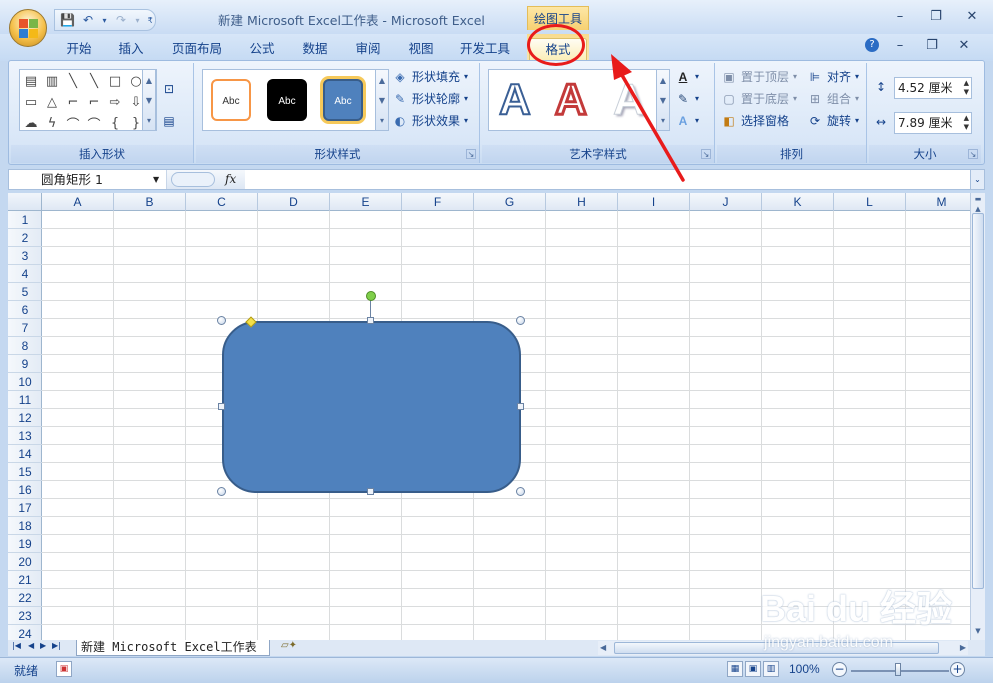  What do you see at coordinates (222, 202) in the screenshot?
I see `column-header: C` at bounding box center [222, 202].